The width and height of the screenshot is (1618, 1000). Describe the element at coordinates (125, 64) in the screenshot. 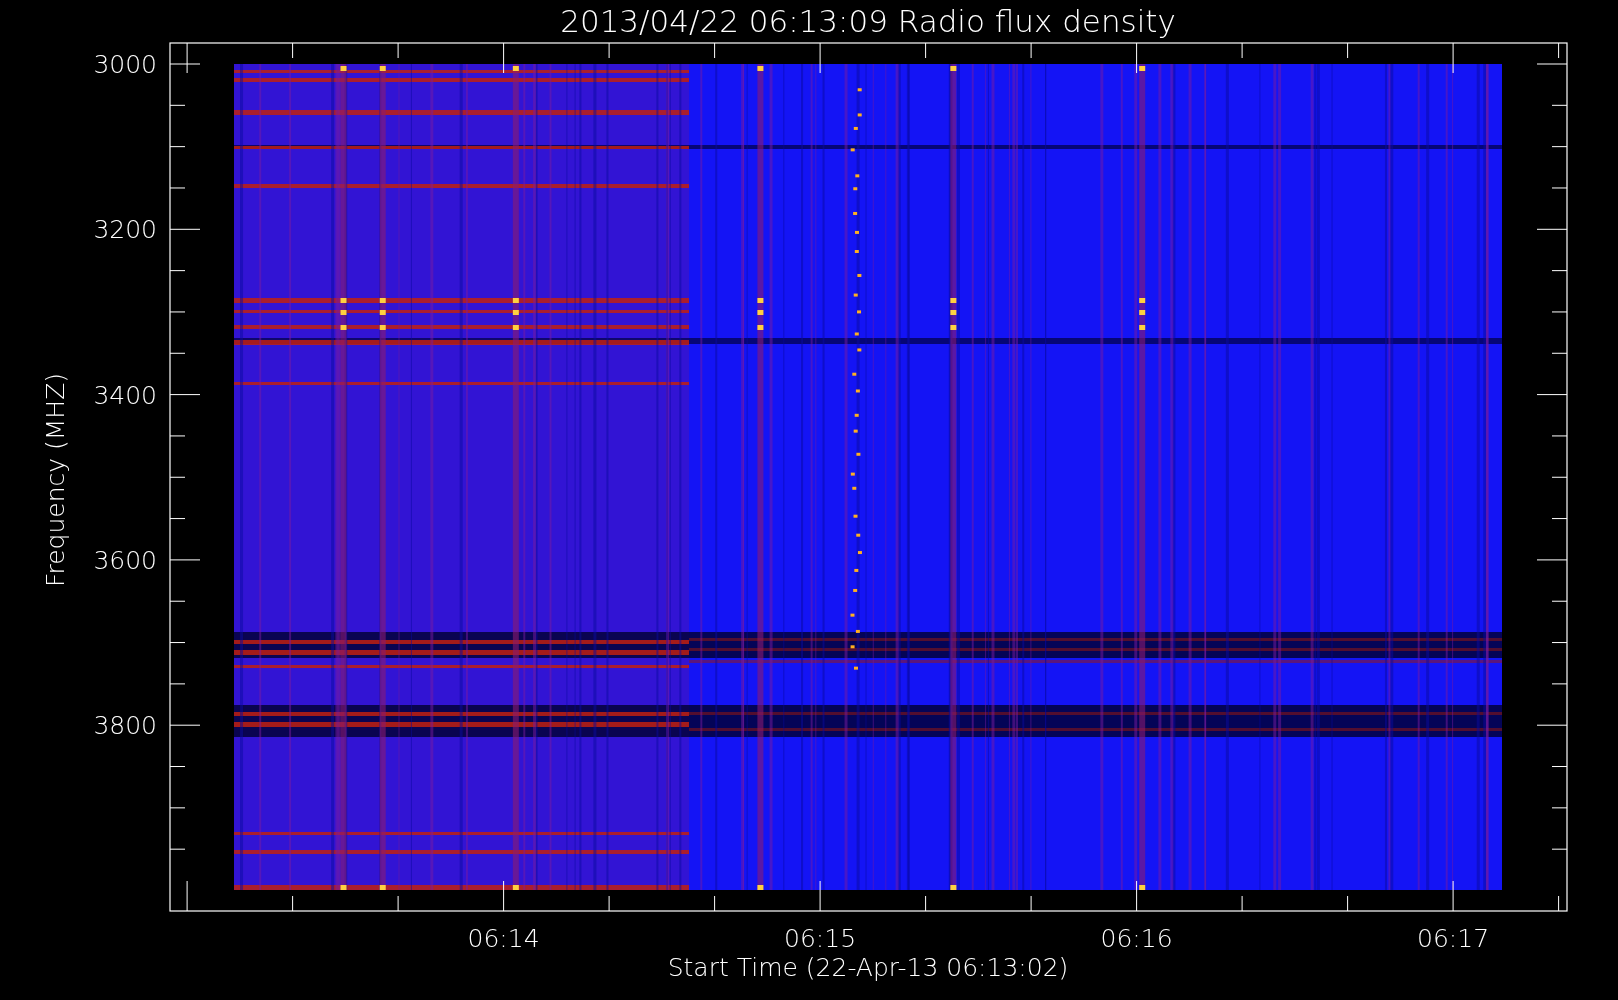

I see `tick-label: 3000` at that location.